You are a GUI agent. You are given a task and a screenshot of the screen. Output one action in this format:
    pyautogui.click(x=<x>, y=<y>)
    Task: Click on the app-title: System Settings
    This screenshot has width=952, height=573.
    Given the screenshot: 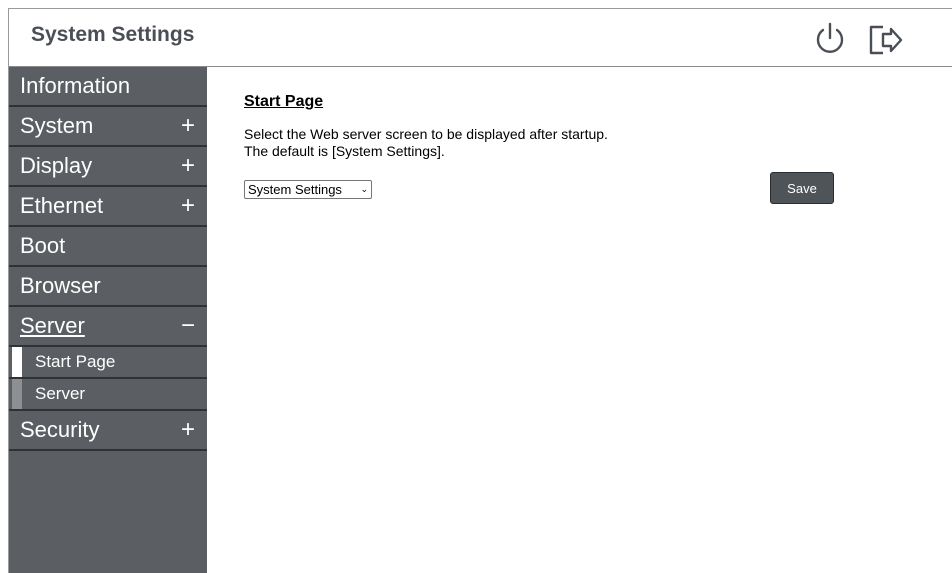 What is the action you would take?
    pyautogui.click(x=113, y=34)
    